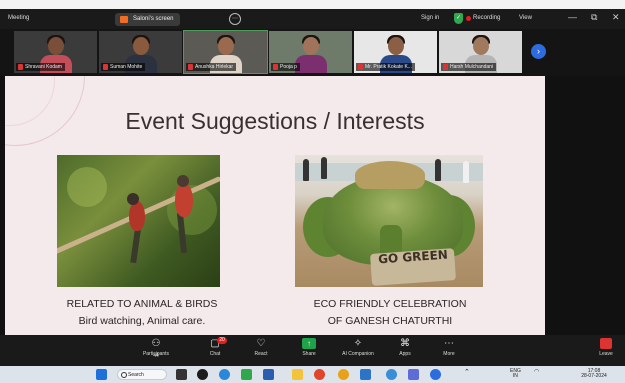 Image resolution: width=625 pixels, height=383 pixels. Describe the element at coordinates (123, 67) in the screenshot. I see `participant-name: Suman Mohite` at that location.